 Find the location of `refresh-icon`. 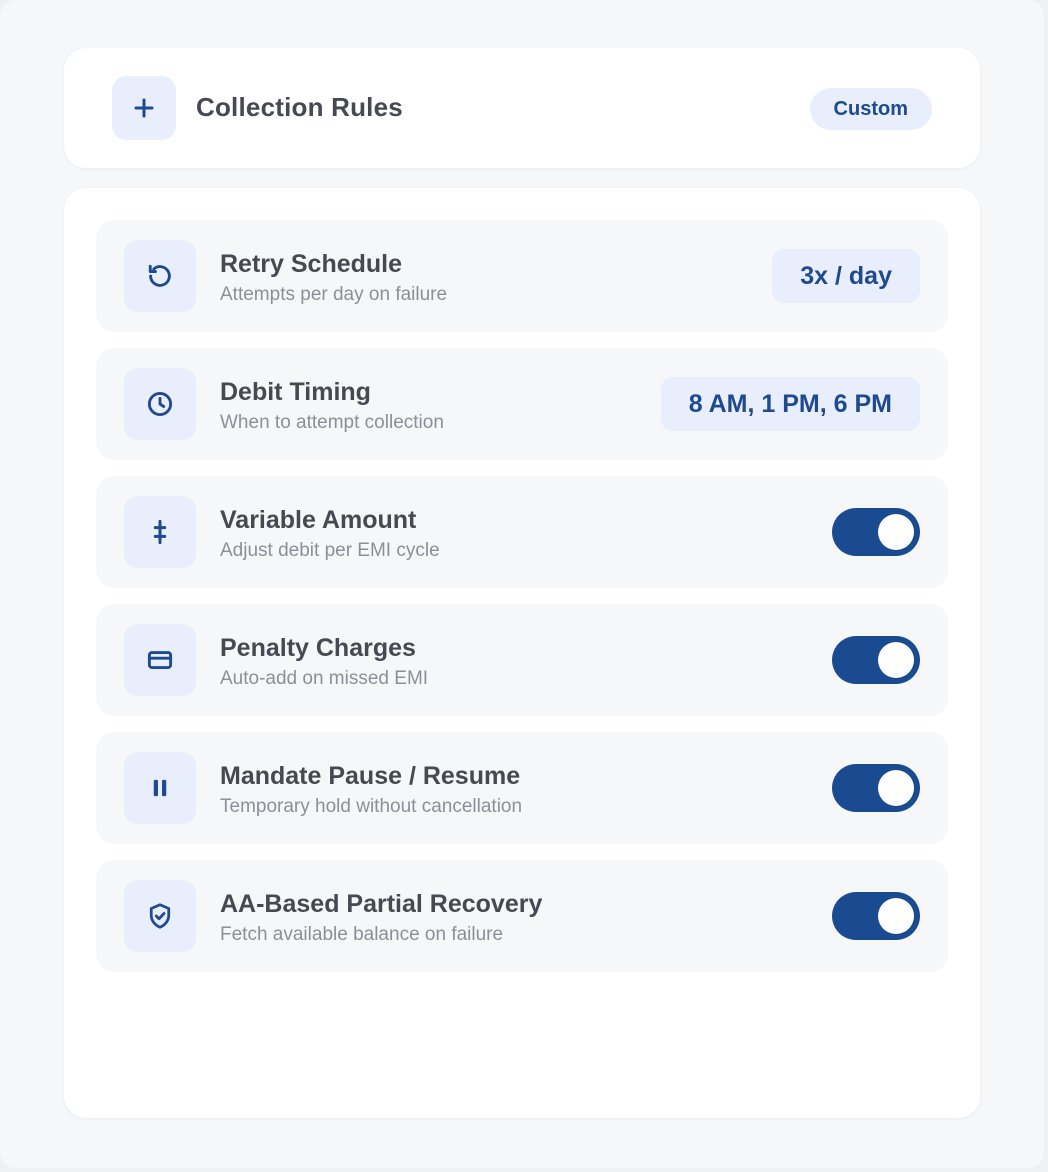

refresh-icon is located at coordinates (159, 275).